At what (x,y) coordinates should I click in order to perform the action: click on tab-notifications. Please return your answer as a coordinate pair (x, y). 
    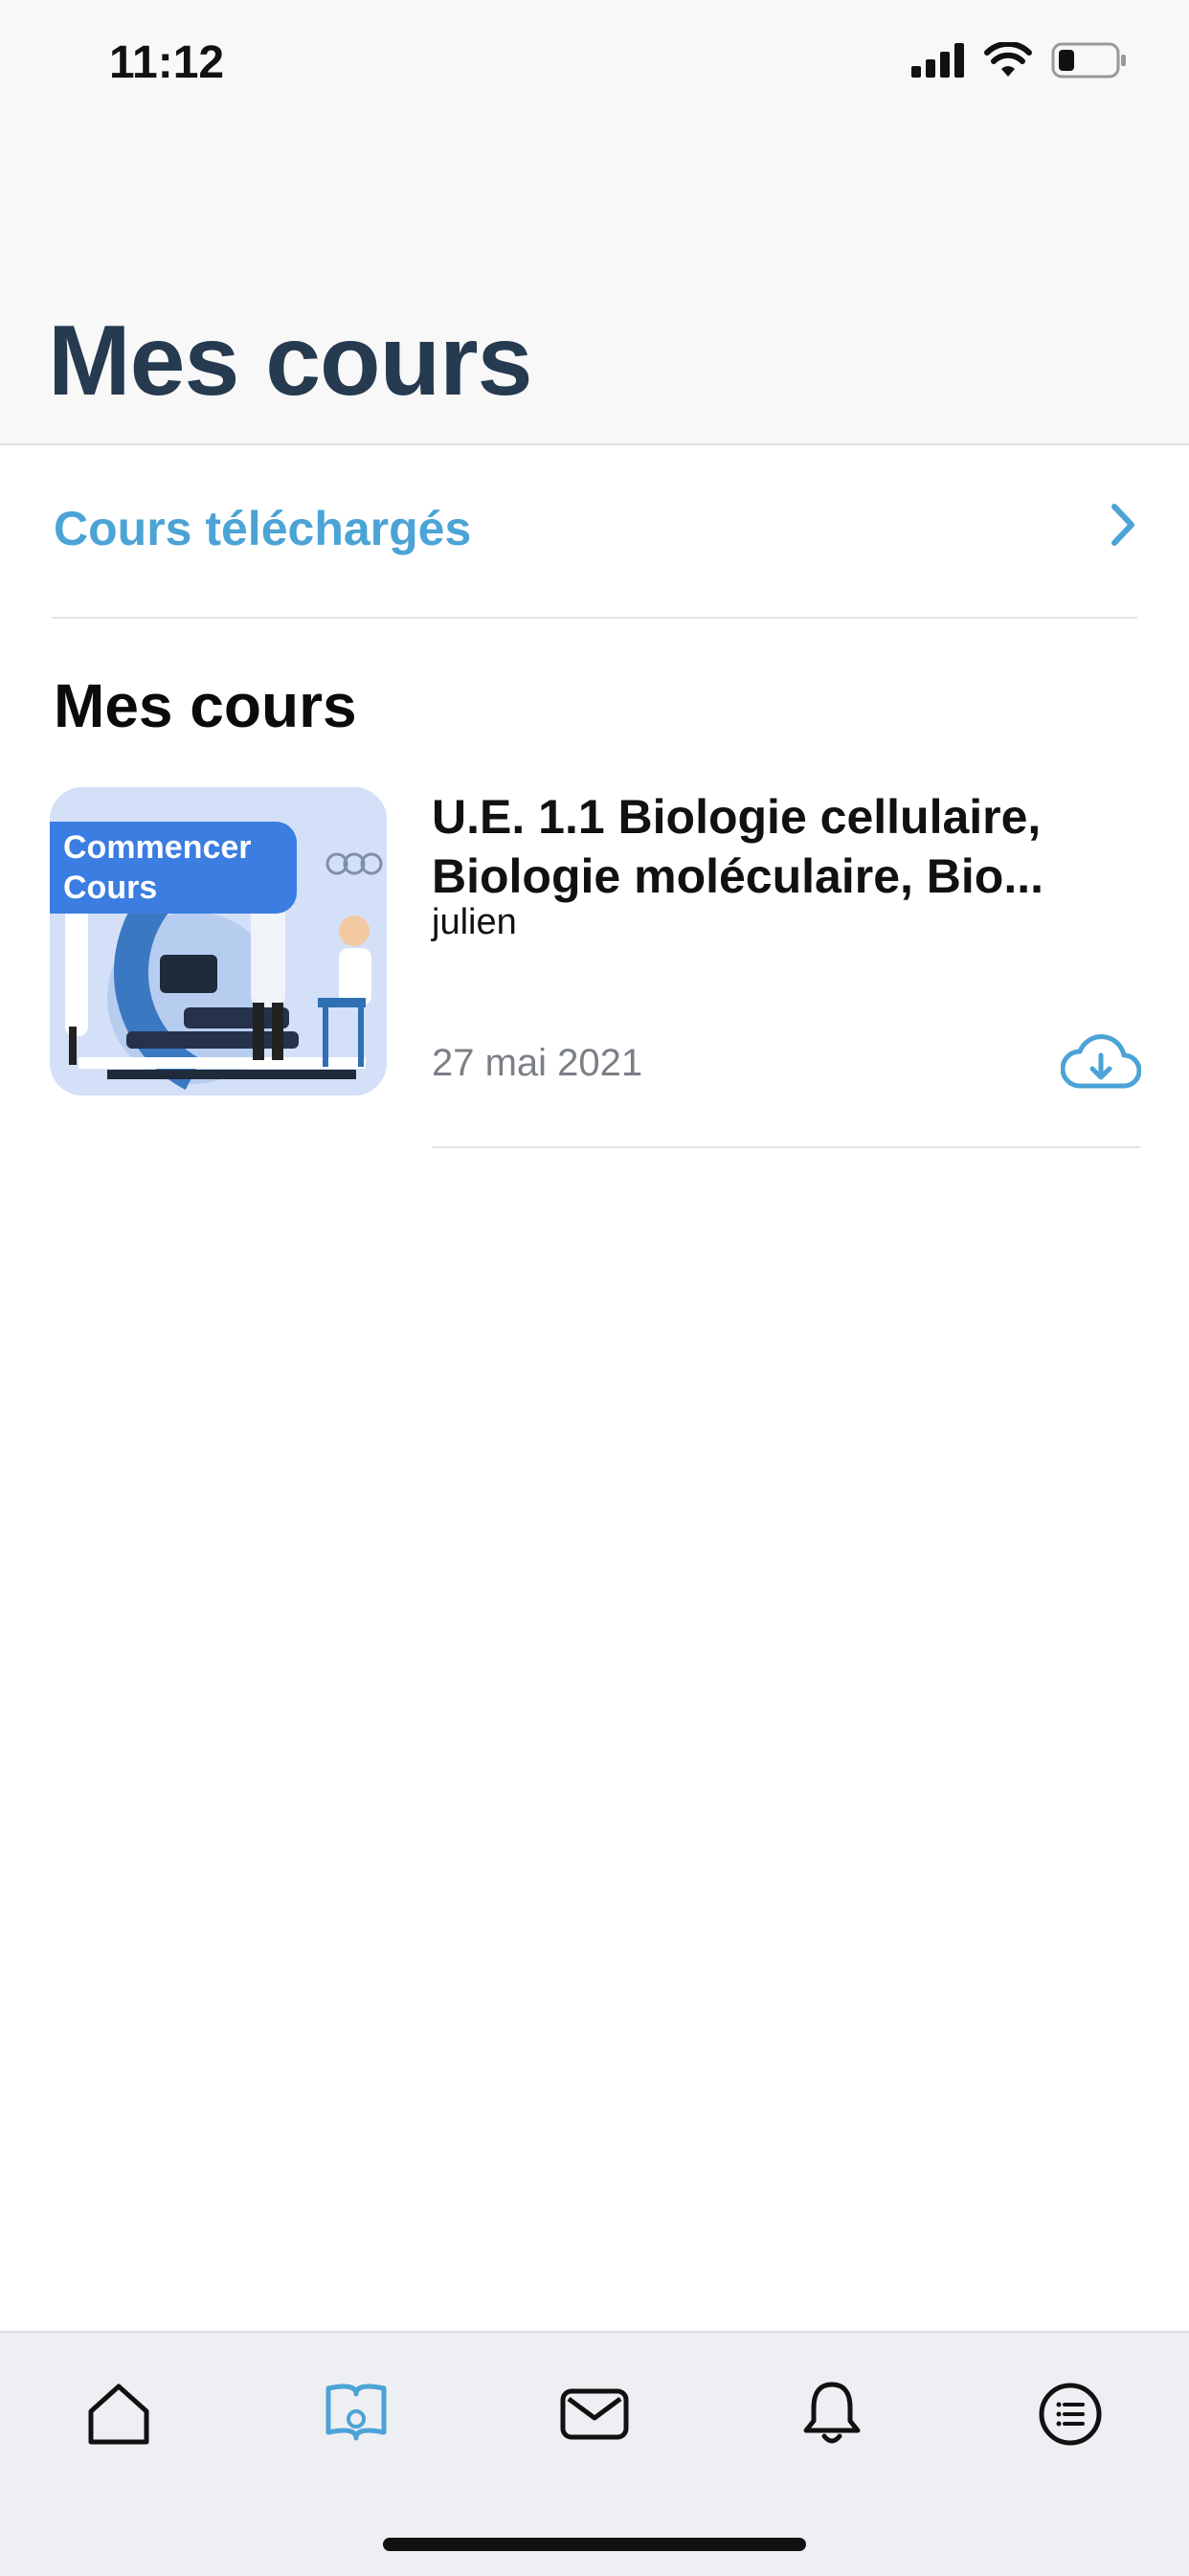
    Looking at the image, I should click on (832, 2414).